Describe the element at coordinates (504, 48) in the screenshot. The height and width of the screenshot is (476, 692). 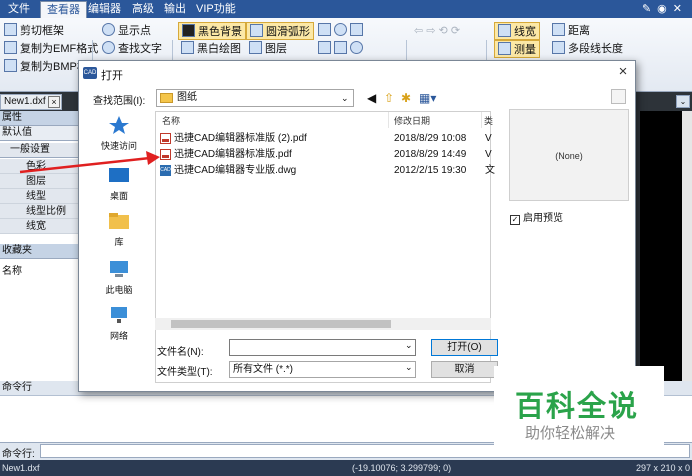
I see `ruler-icon` at that location.